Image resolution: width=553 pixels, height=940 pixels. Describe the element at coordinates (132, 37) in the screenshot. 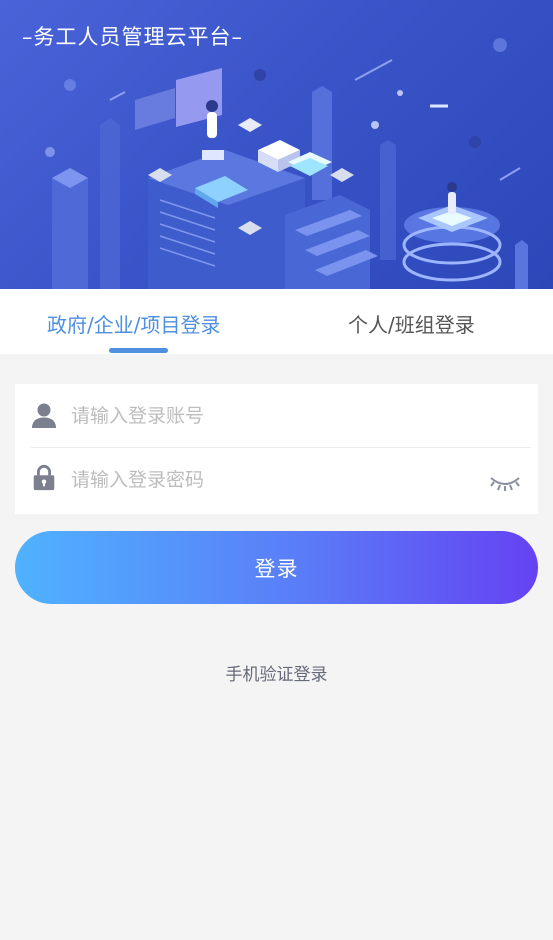

I see `app-title: –务工人员管理云平台–` at that location.